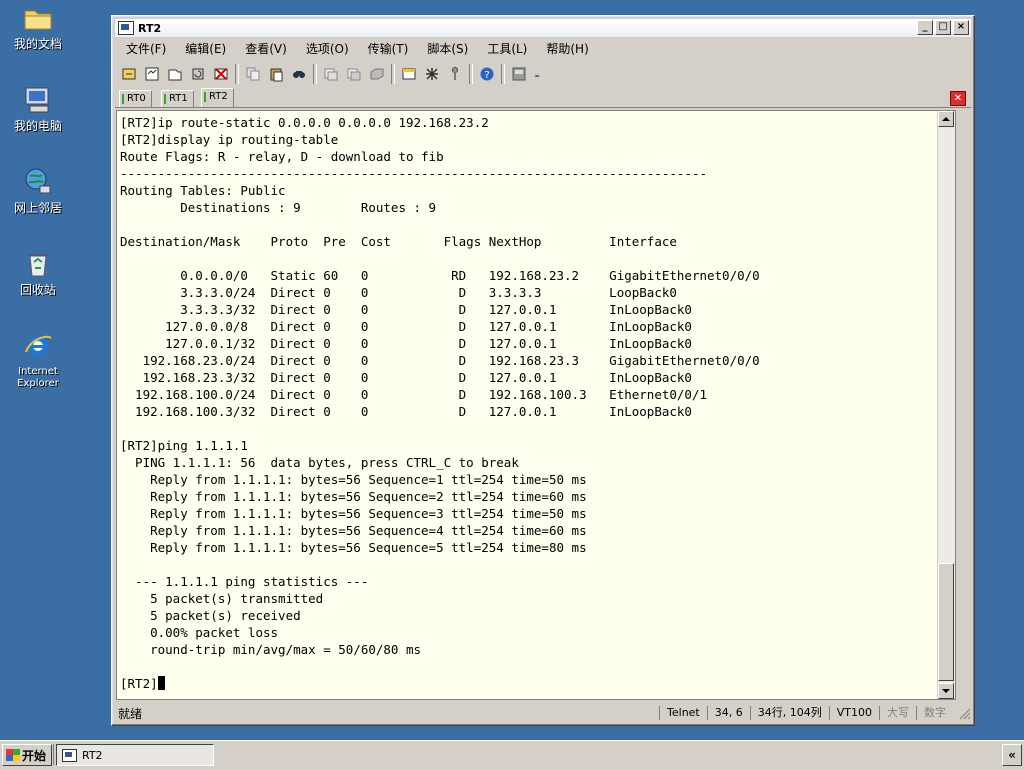 This screenshot has height=769, width=1024. Describe the element at coordinates (543, 713) in the screenshot. I see `status-bar: 就绪 Telnet 34, 6 34行, 104列 VT100 大写 数字` at that location.